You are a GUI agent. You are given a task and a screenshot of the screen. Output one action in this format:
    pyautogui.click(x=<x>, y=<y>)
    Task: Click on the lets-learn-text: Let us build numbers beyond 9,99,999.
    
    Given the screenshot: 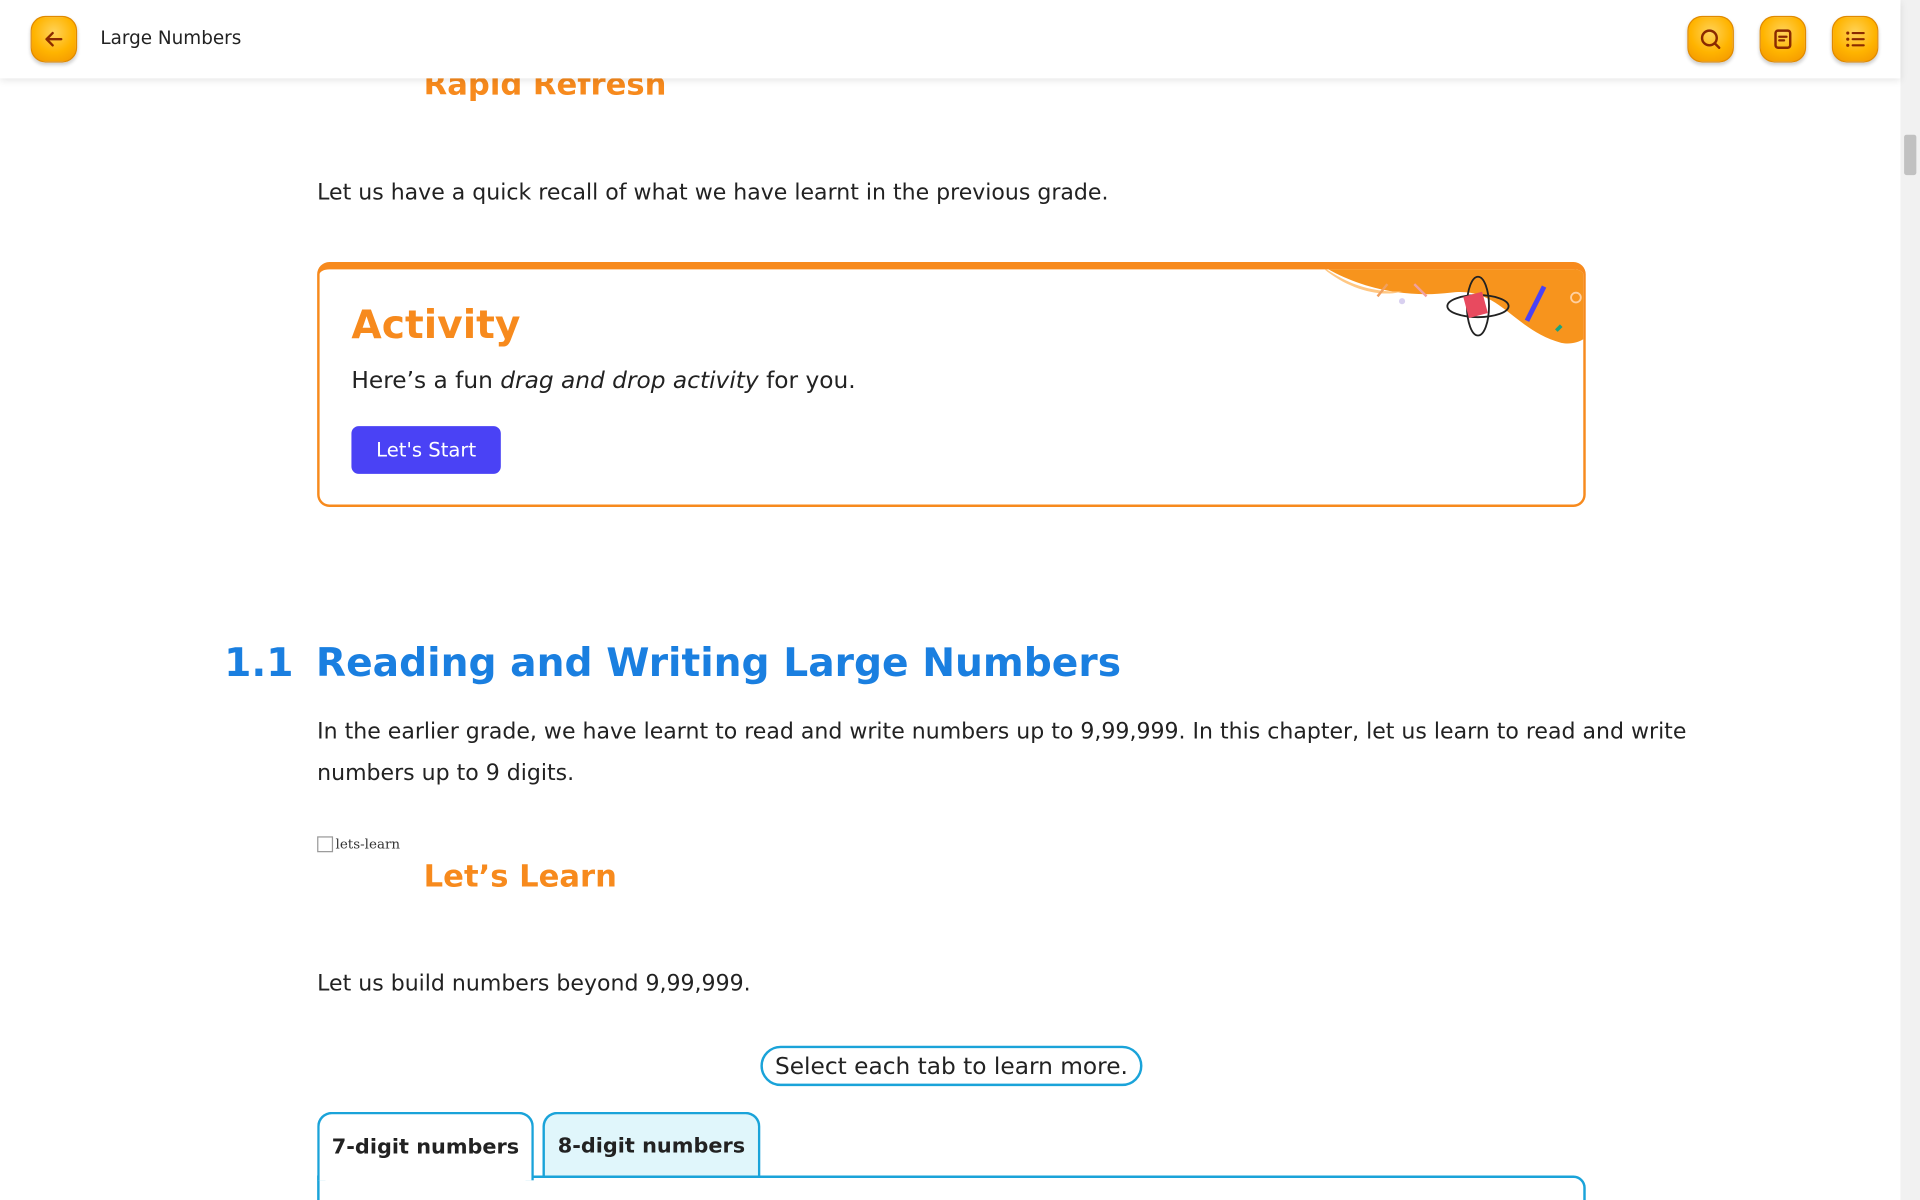 What is the action you would take?
    pyautogui.click(x=534, y=984)
    